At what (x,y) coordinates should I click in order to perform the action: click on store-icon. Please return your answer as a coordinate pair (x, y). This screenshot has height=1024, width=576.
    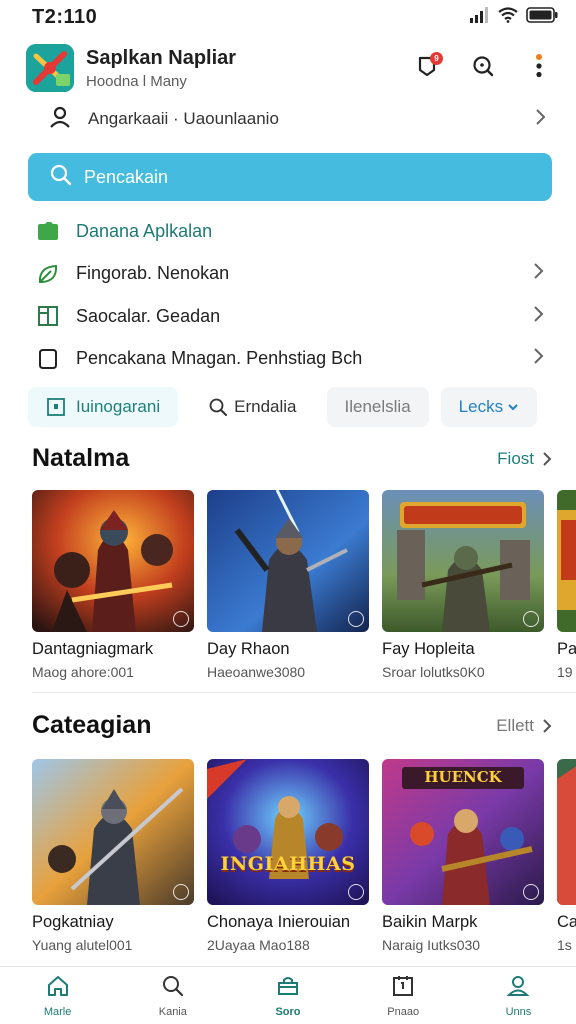
    Looking at the image, I should click on (288, 988).